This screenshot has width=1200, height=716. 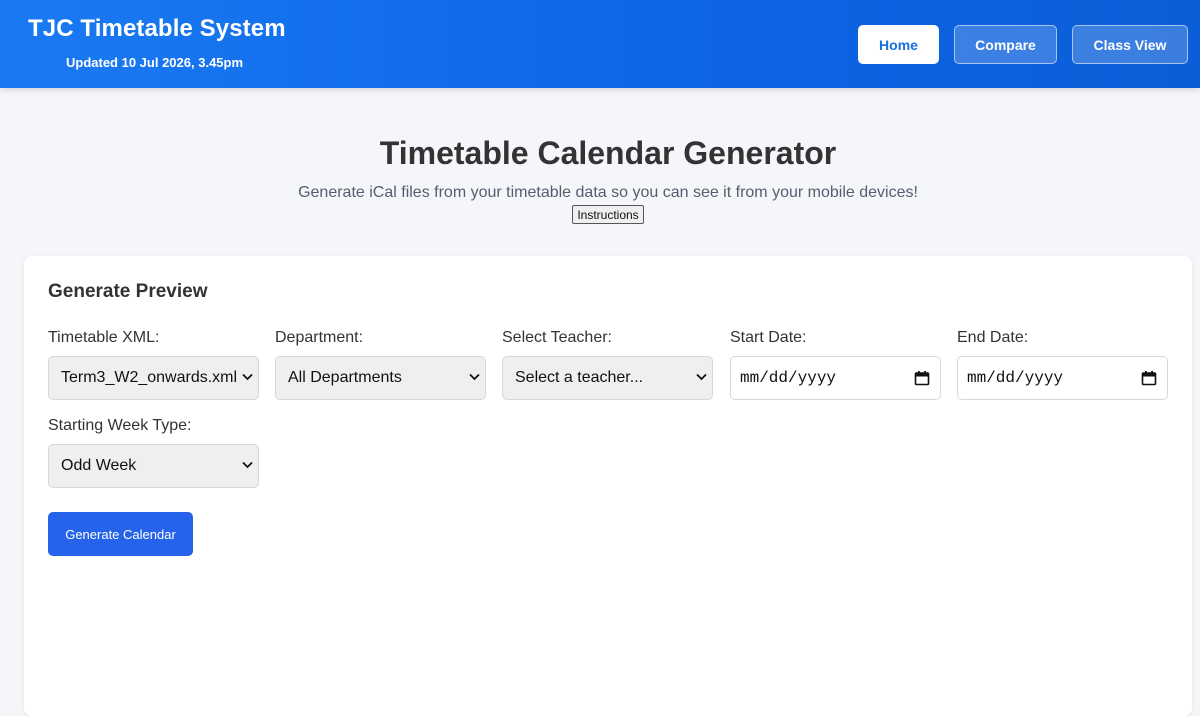 I want to click on teacher-label: Select Teacher:, so click(x=557, y=337).